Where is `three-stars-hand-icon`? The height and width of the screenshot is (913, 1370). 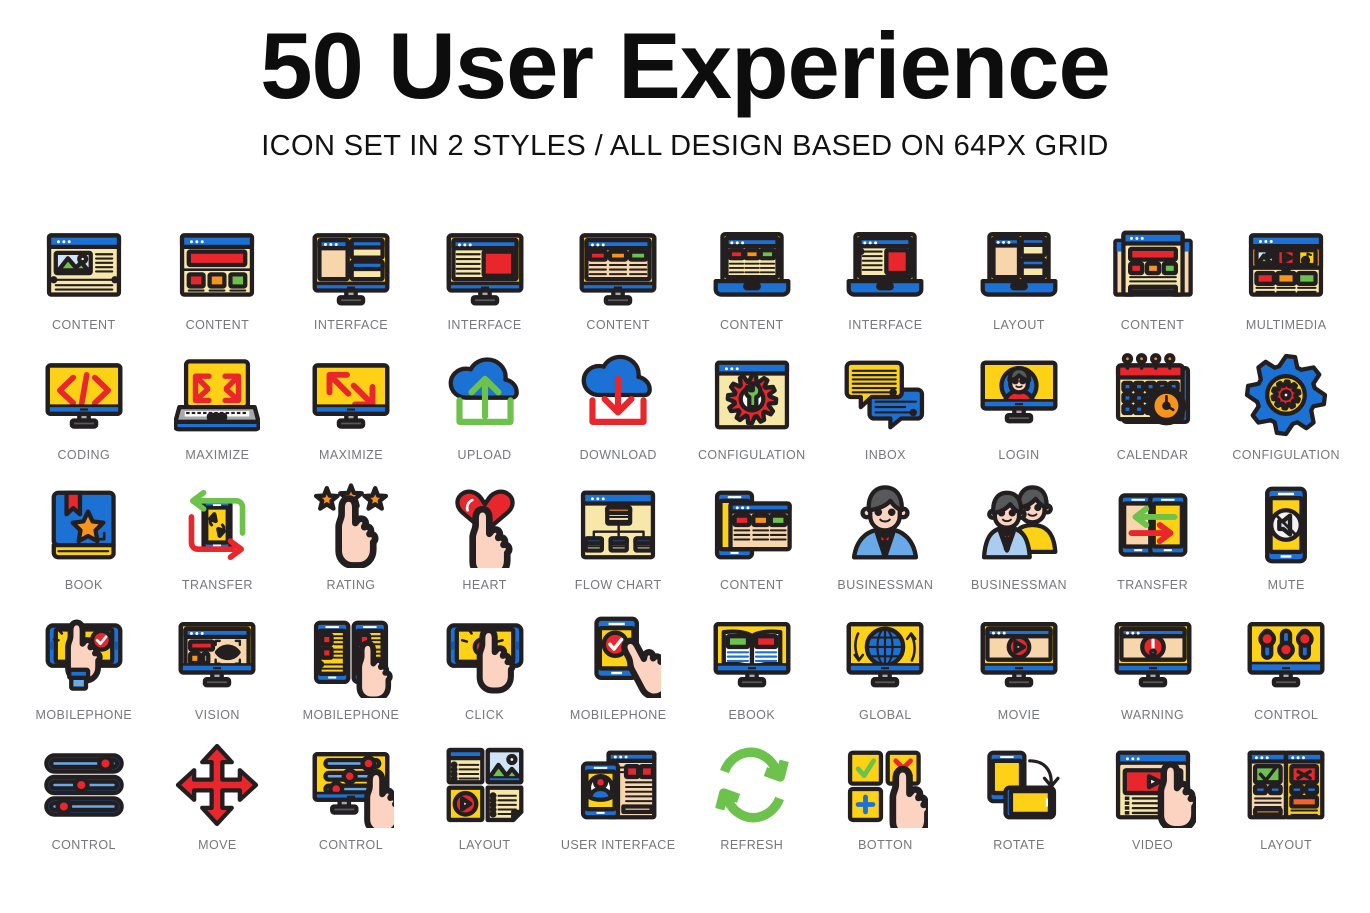
three-stars-hand-icon is located at coordinates (351, 525).